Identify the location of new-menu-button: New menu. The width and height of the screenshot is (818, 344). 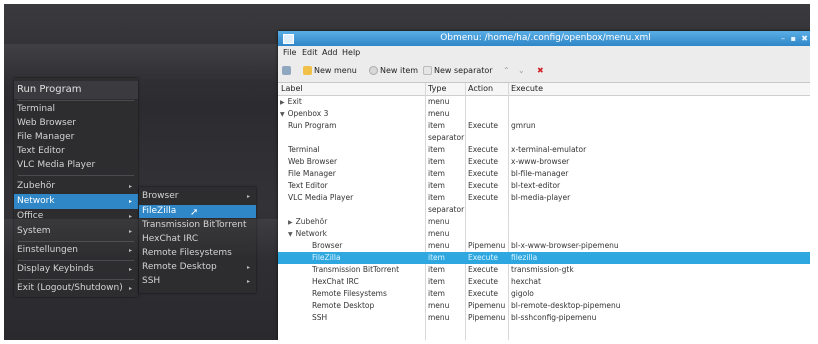
(330, 71).